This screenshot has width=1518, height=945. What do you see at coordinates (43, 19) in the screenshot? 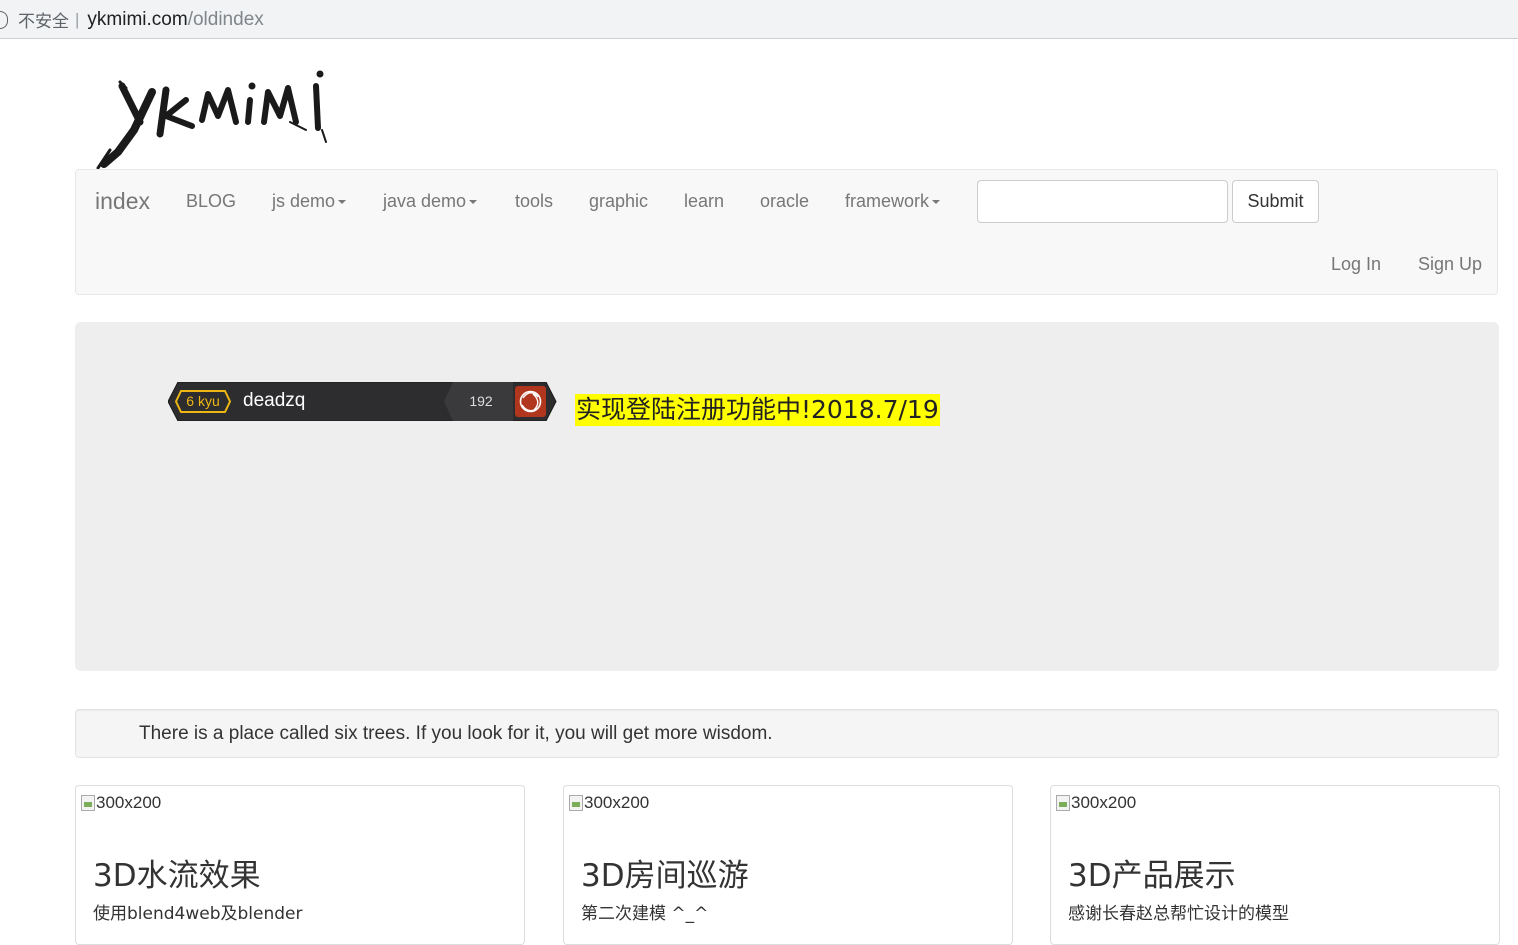
I see `security-label: 不安全` at bounding box center [43, 19].